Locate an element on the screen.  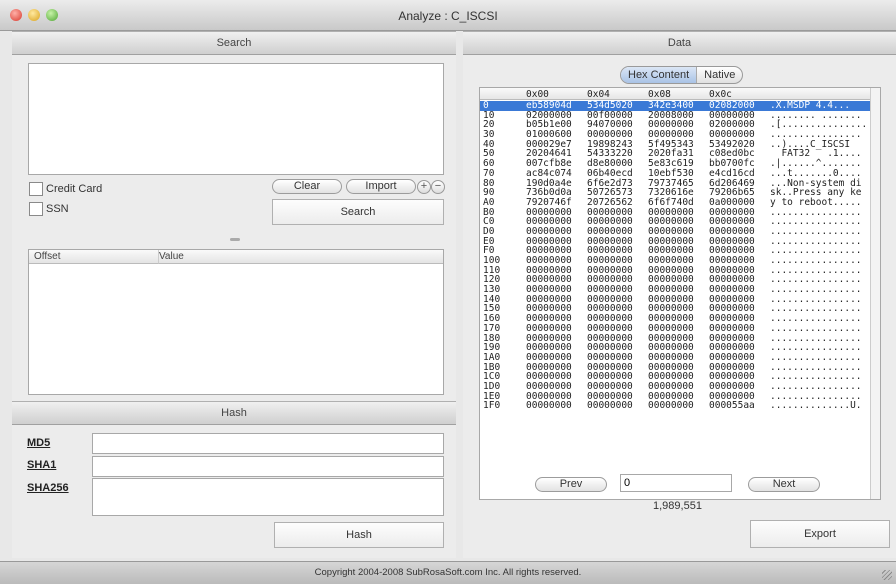
prev-button: Prev is located at coordinates (571, 484).